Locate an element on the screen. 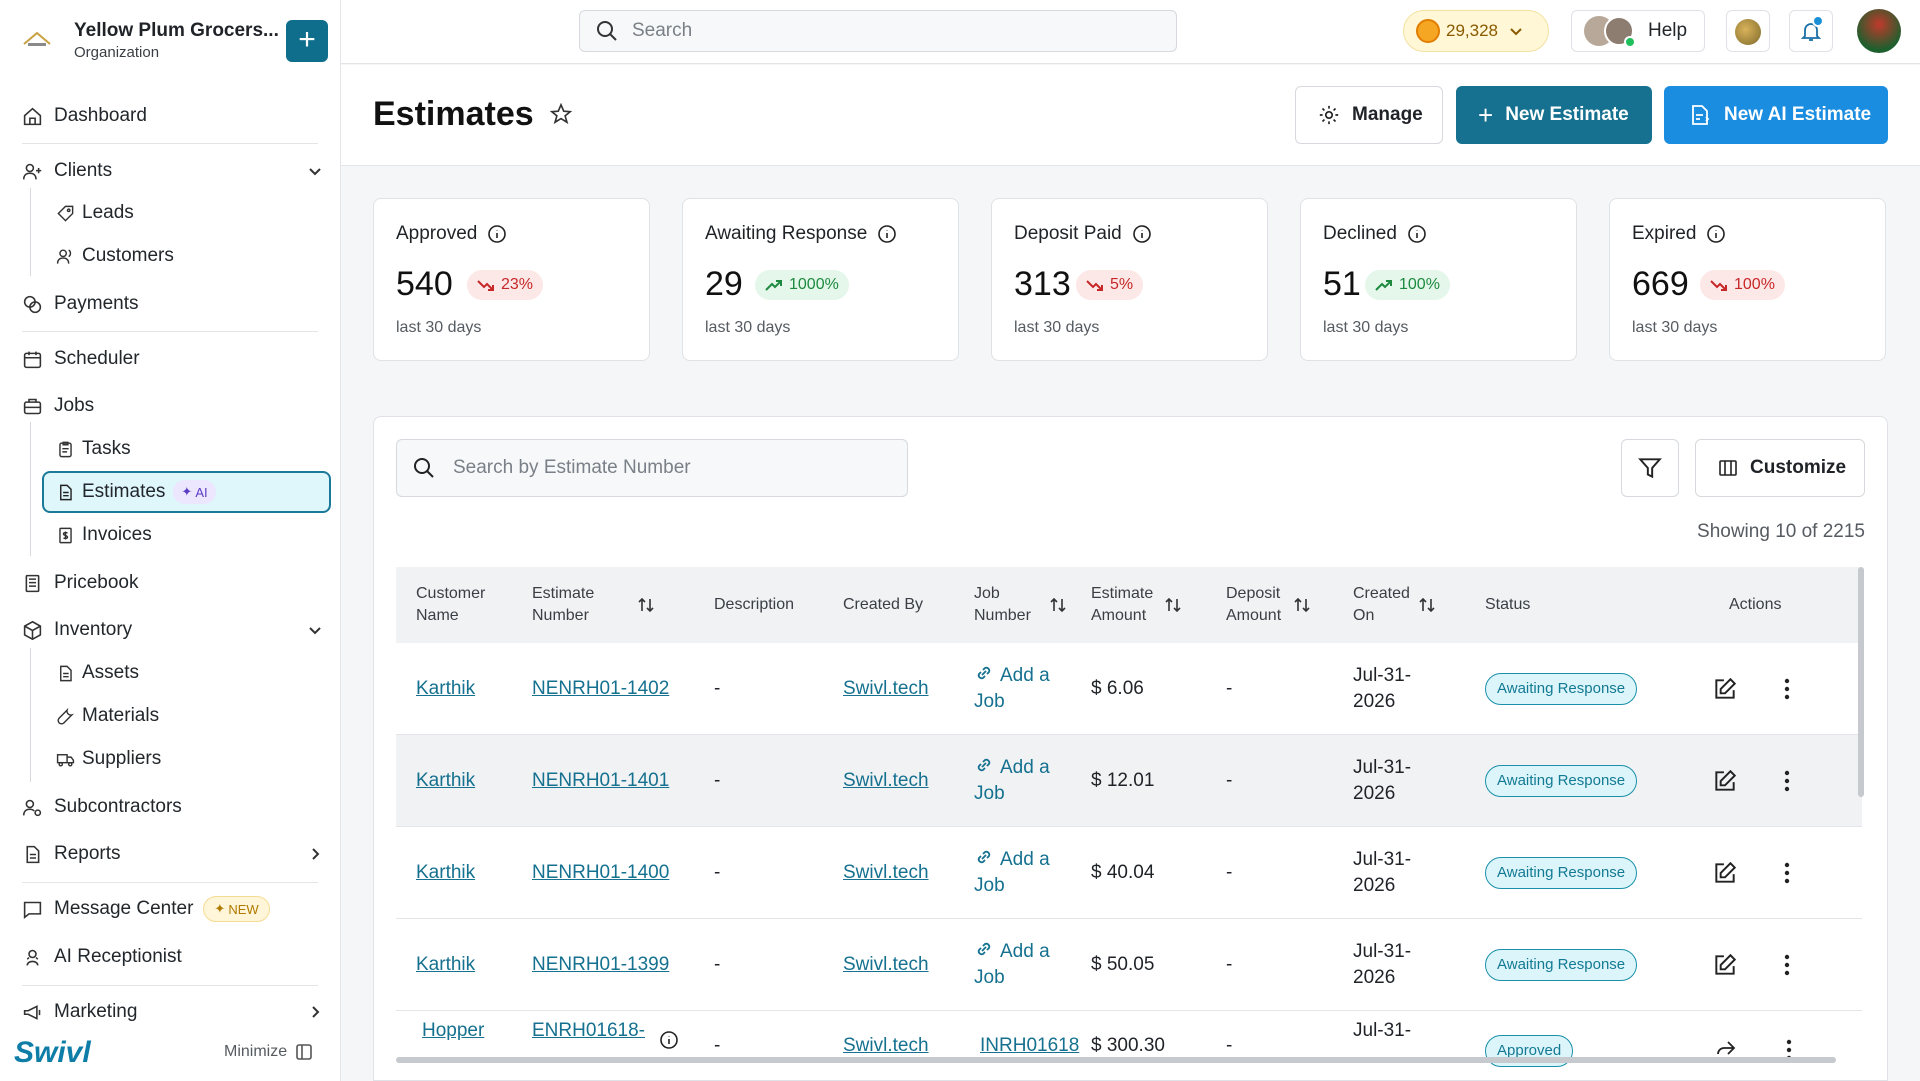  manage-button: Manage is located at coordinates (1369, 115).